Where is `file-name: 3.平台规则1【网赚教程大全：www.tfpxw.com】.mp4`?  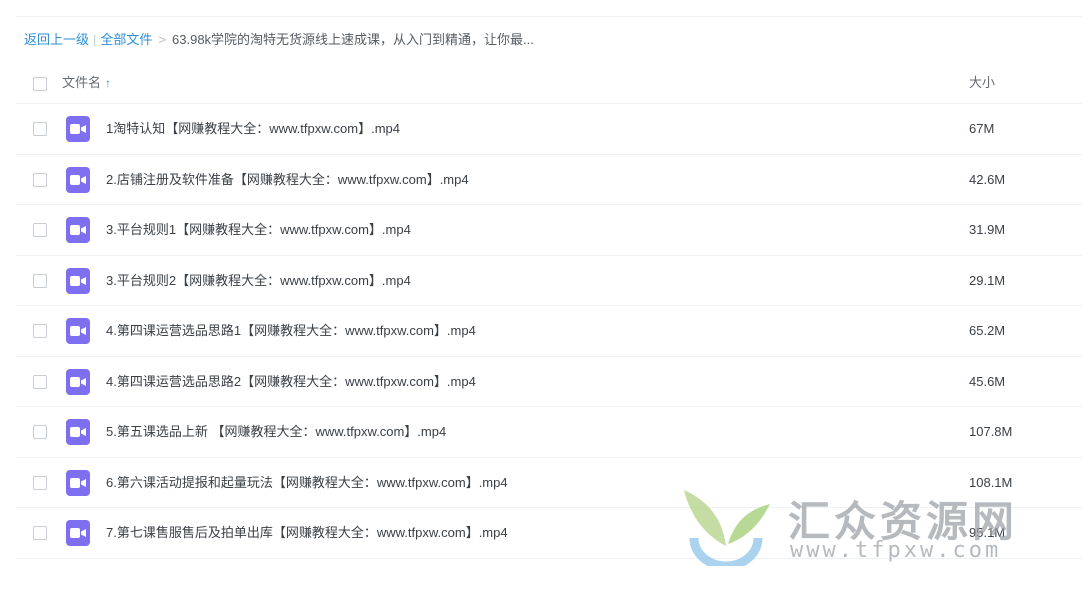 file-name: 3.平台规则1【网赚教程大全：www.tfpxw.com】.mp4 is located at coordinates (258, 230).